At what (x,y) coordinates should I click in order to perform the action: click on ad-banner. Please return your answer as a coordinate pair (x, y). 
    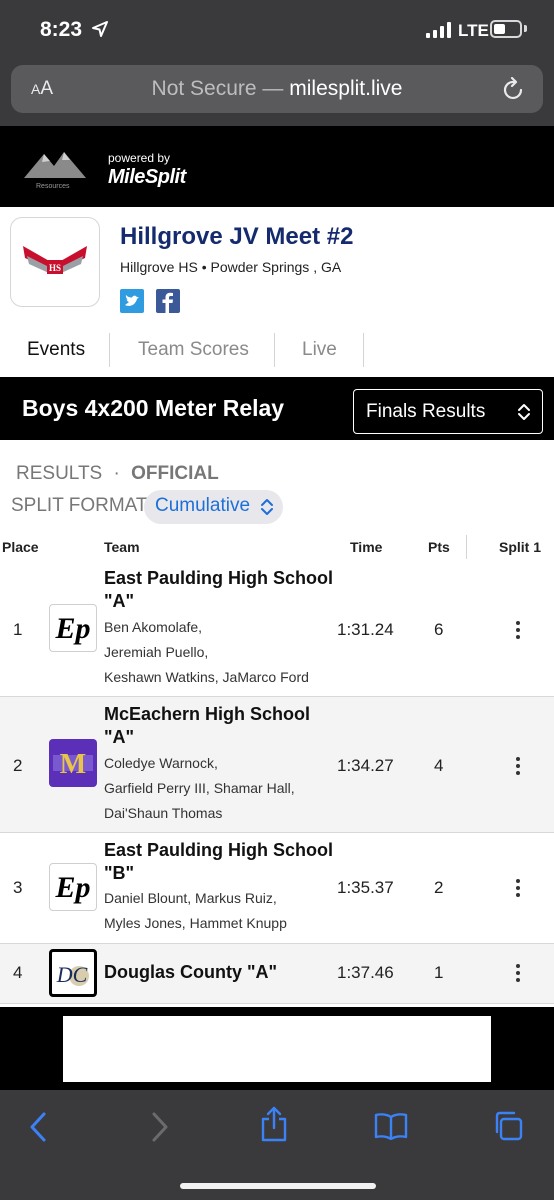
    Looking at the image, I should click on (277, 1049).